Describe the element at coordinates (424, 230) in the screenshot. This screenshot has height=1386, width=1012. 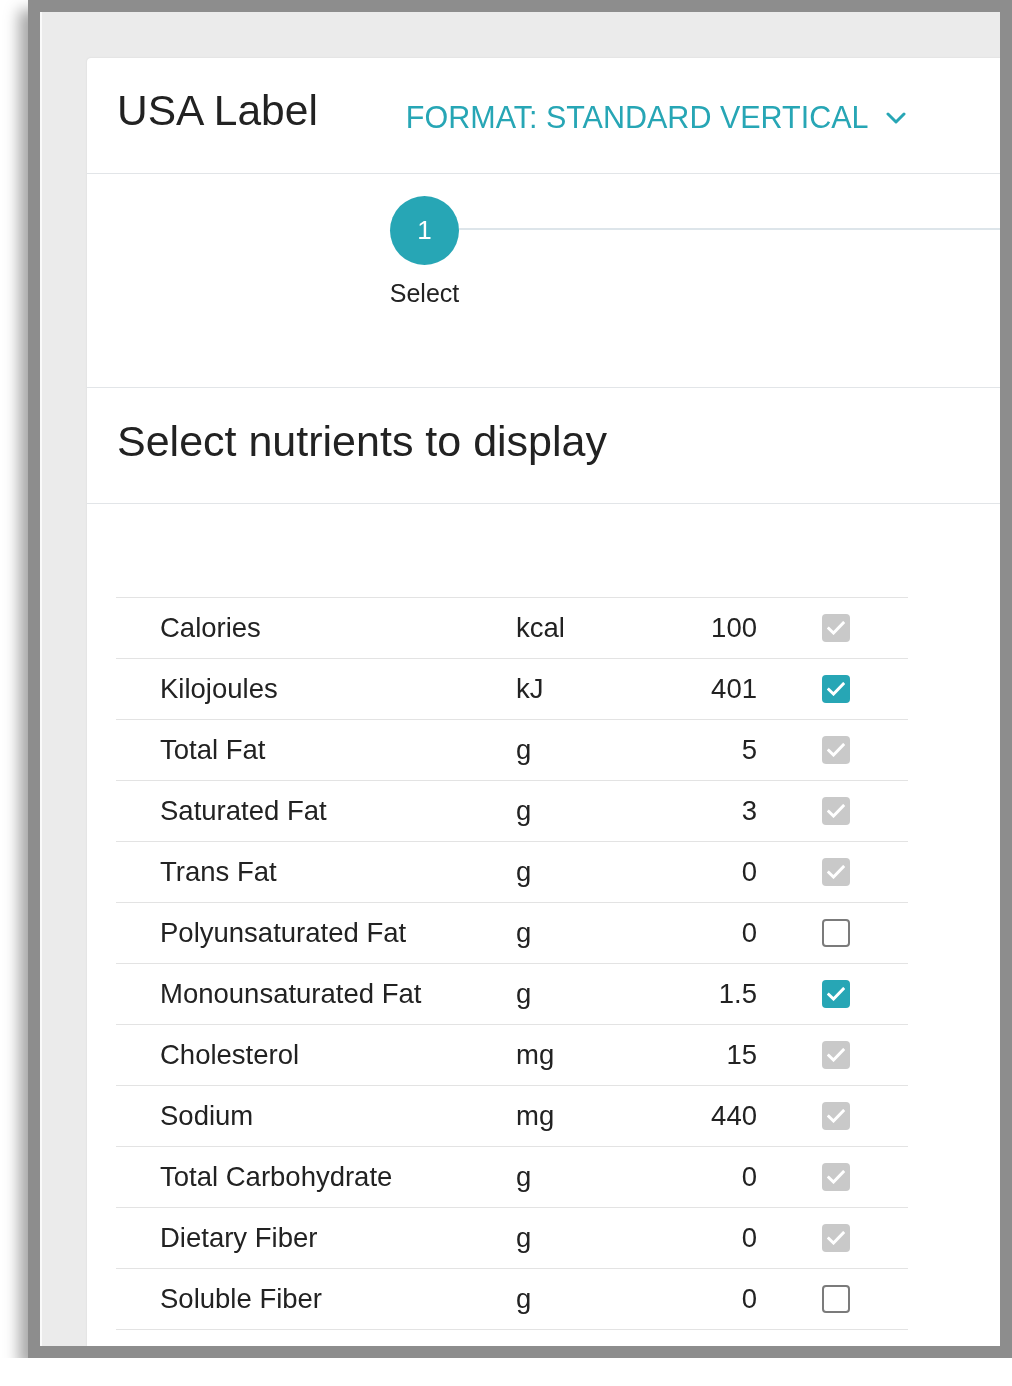
I see `step-number: 1` at that location.